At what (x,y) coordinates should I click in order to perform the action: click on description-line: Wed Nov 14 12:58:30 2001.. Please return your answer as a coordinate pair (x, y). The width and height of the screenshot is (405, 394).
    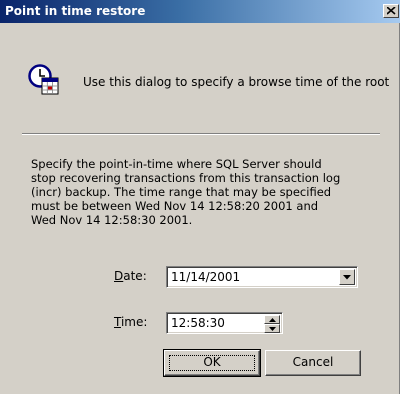
    Looking at the image, I should click on (112, 220).